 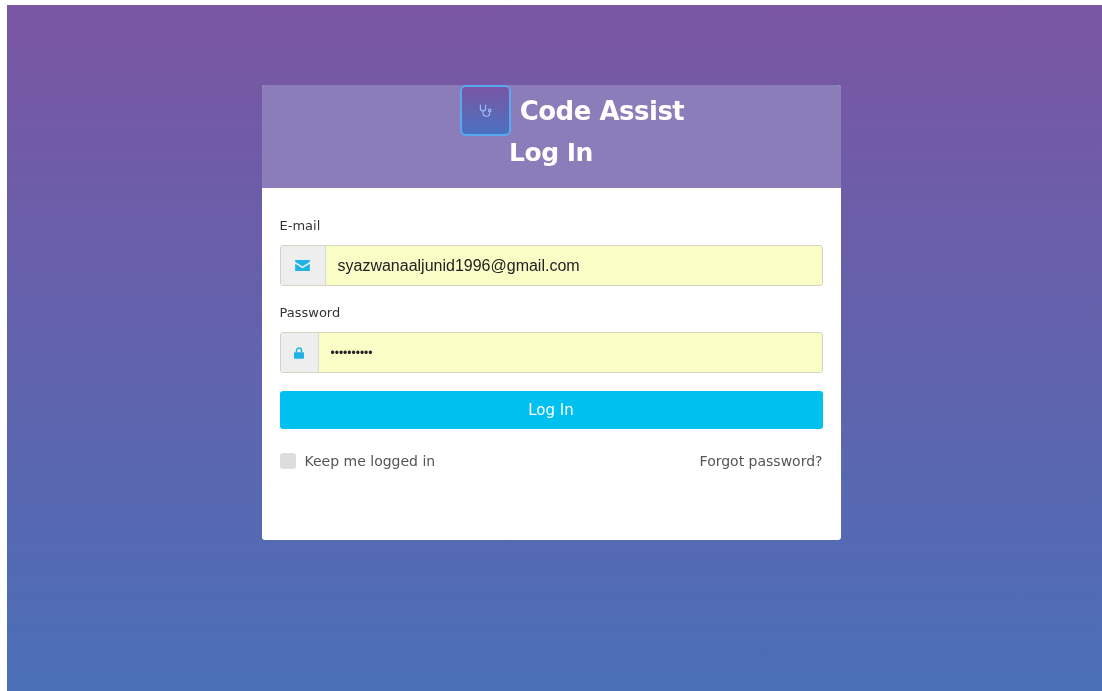 What do you see at coordinates (287, 461) in the screenshot?
I see `checkbox` at bounding box center [287, 461].